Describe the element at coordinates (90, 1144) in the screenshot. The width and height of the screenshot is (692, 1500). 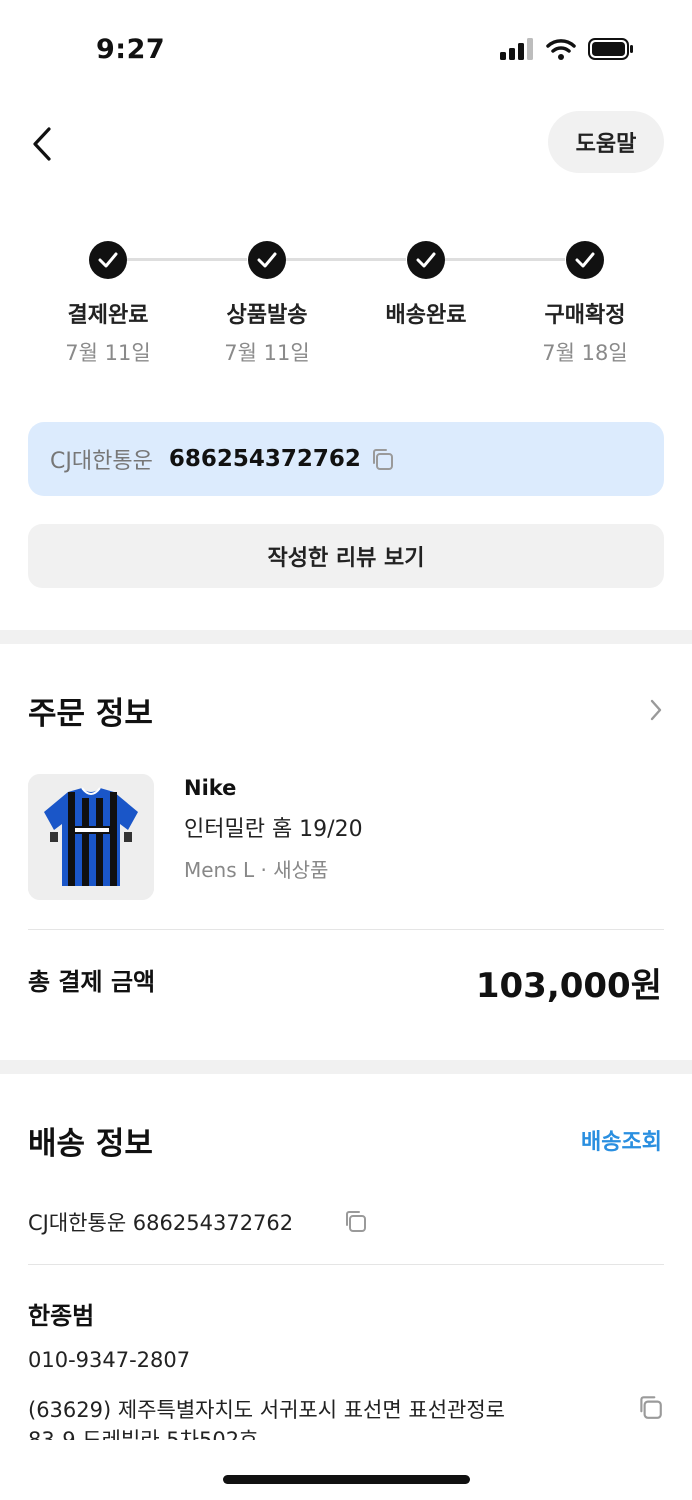
I see `shipping-info-title: 배송 정보` at that location.